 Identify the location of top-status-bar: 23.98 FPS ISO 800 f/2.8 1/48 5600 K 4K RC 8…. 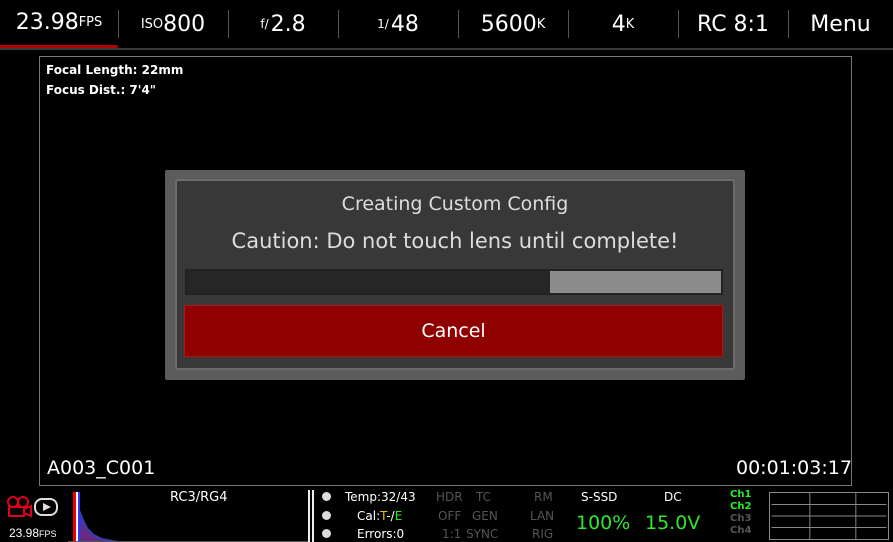
(446, 25).